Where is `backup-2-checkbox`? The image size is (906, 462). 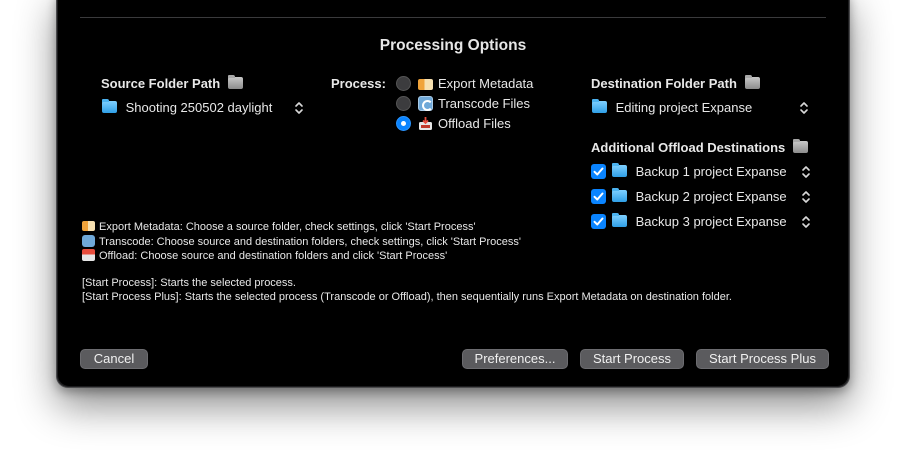
backup-2-checkbox is located at coordinates (598, 196).